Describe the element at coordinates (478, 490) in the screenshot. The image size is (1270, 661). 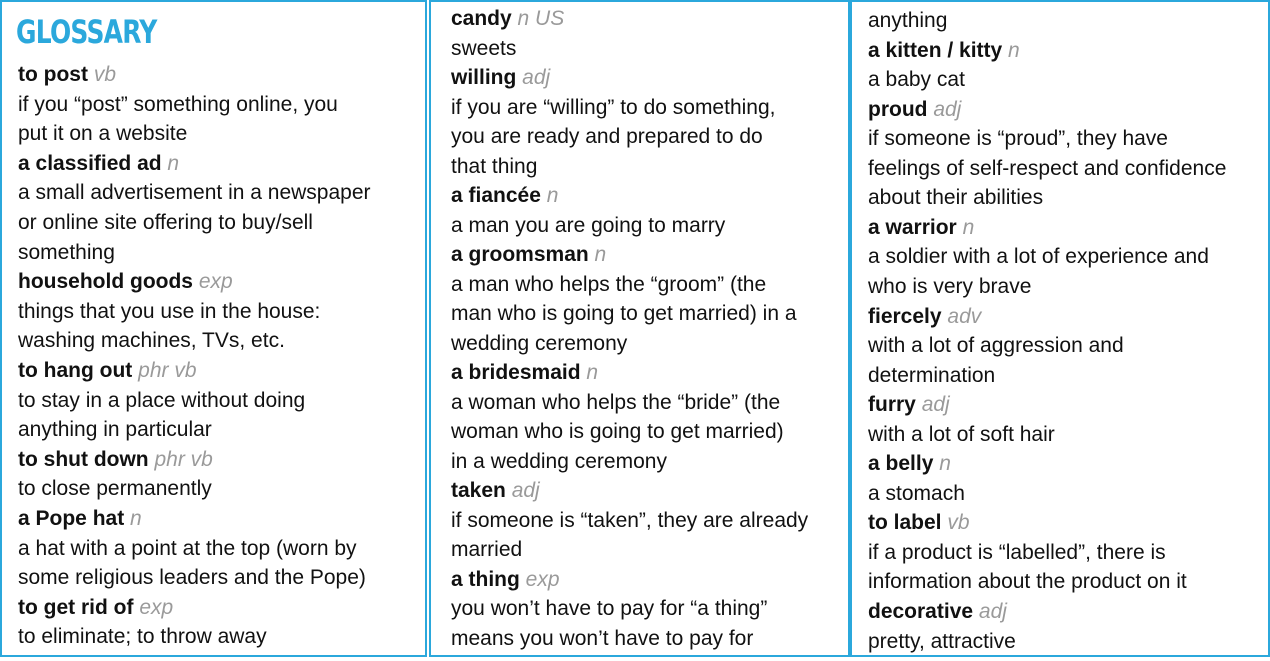
I see `term-word: taken` at that location.